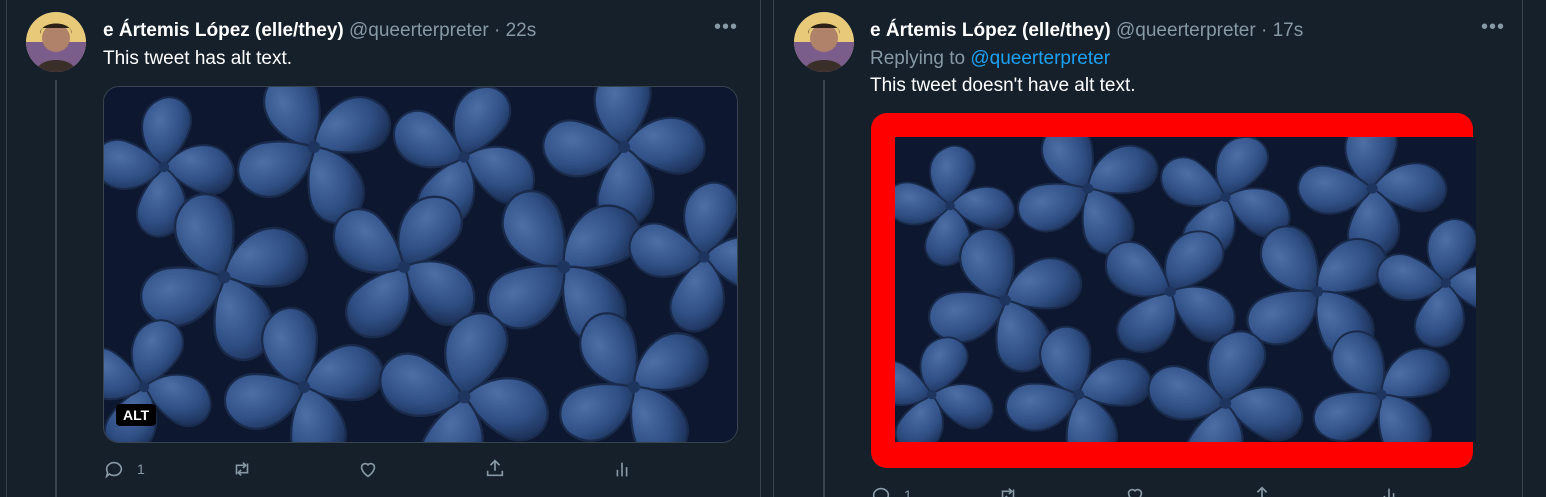  Describe the element at coordinates (521, 30) in the screenshot. I see `timestamp: 22s` at that location.